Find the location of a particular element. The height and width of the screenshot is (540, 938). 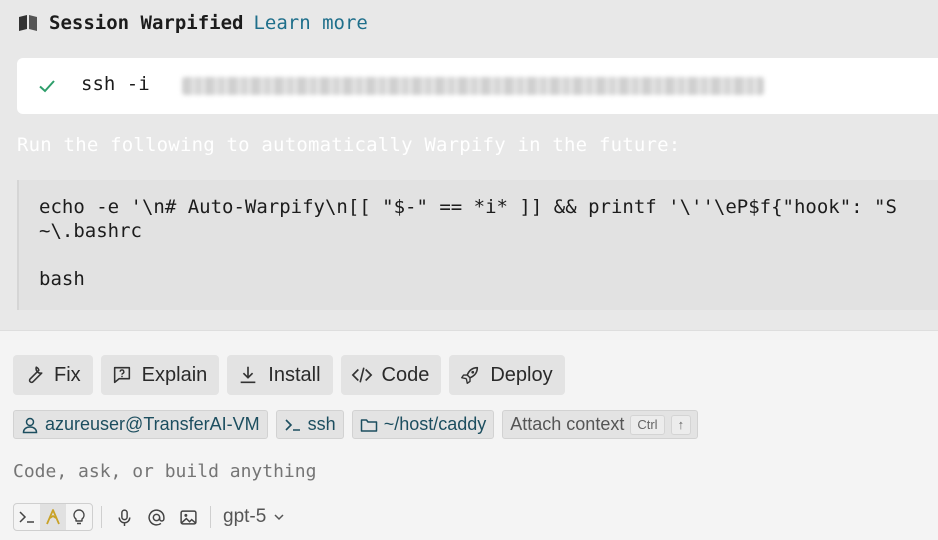

agent-prompt-input is located at coordinates (463, 471).